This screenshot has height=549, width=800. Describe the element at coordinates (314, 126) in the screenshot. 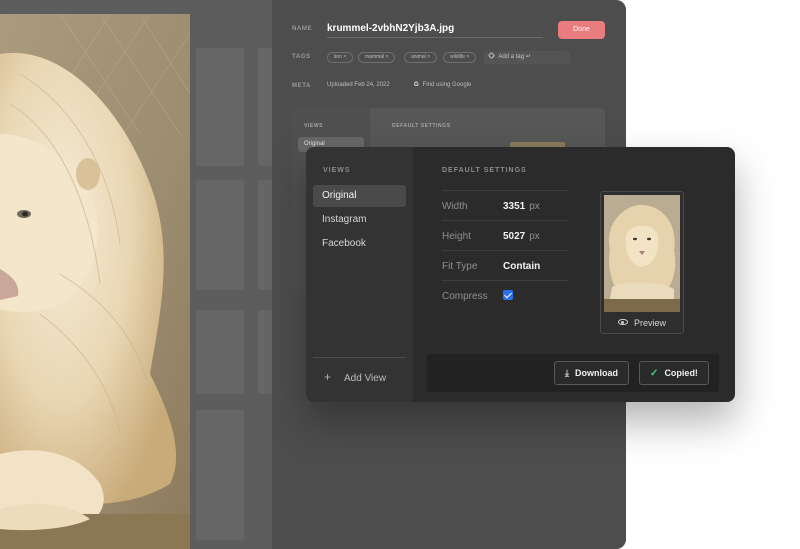

I see `ghost-views-label: VIEWS` at that location.